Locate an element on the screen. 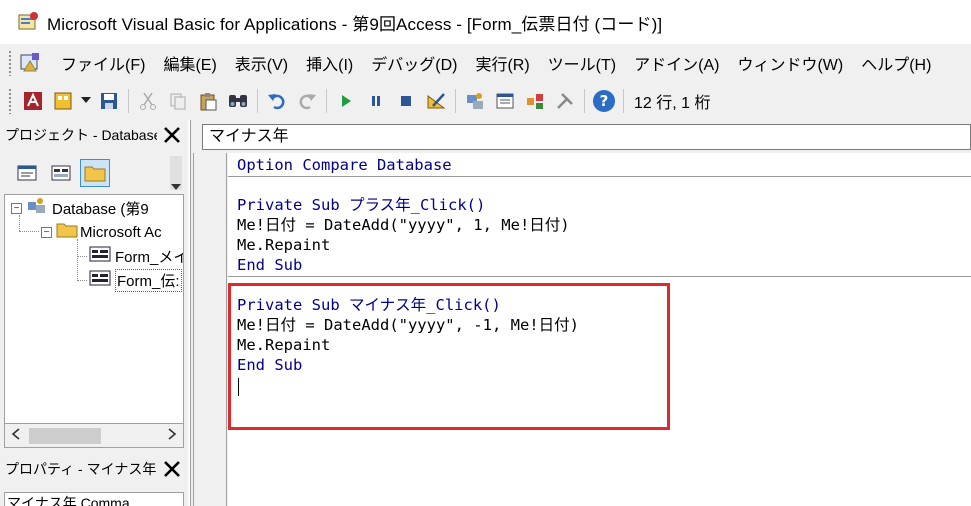 The image size is (971, 506). insert-module-icon is located at coordinates (63, 101).